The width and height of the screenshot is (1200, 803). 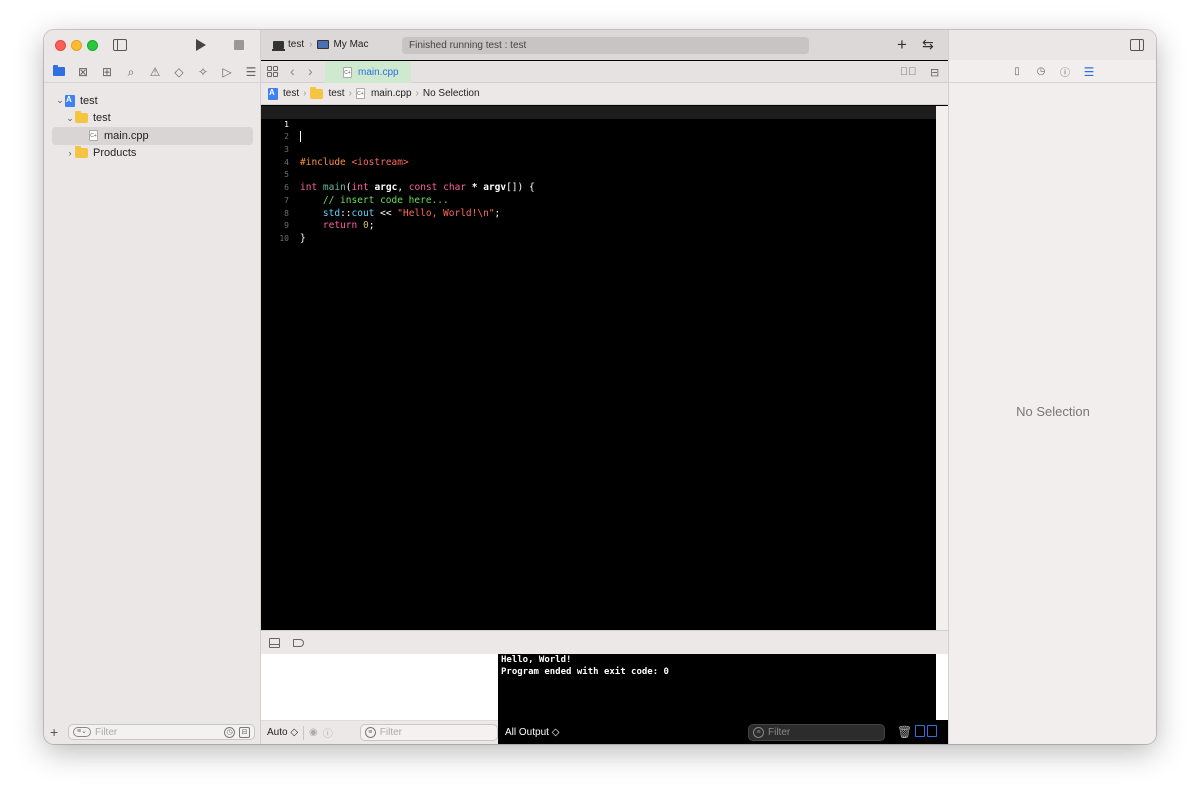 What do you see at coordinates (604, 642) in the screenshot?
I see `debug-bar` at bounding box center [604, 642].